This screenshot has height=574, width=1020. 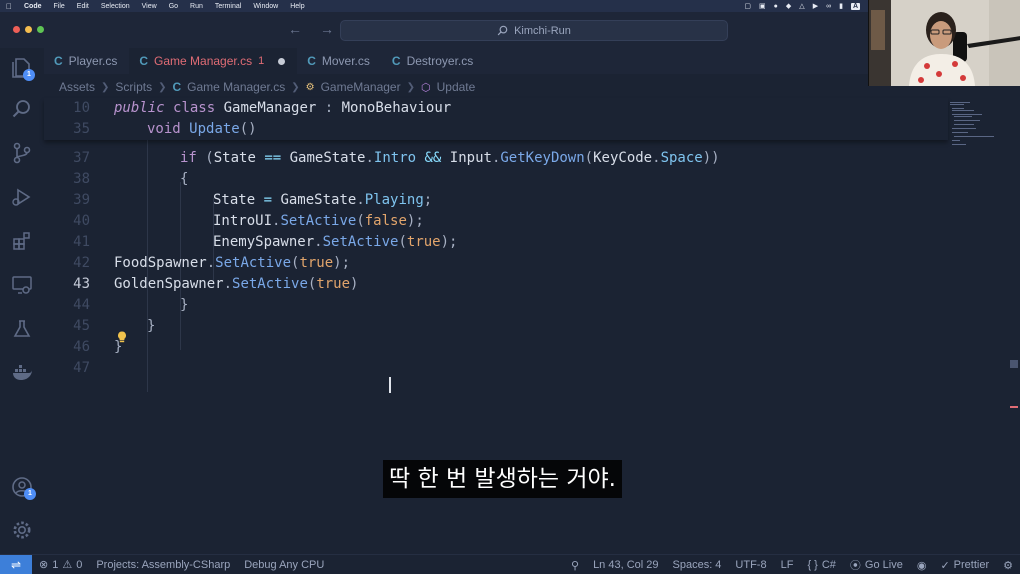 What do you see at coordinates (750, 564) in the screenshot?
I see `encoding-indicator: UTF-8` at bounding box center [750, 564].